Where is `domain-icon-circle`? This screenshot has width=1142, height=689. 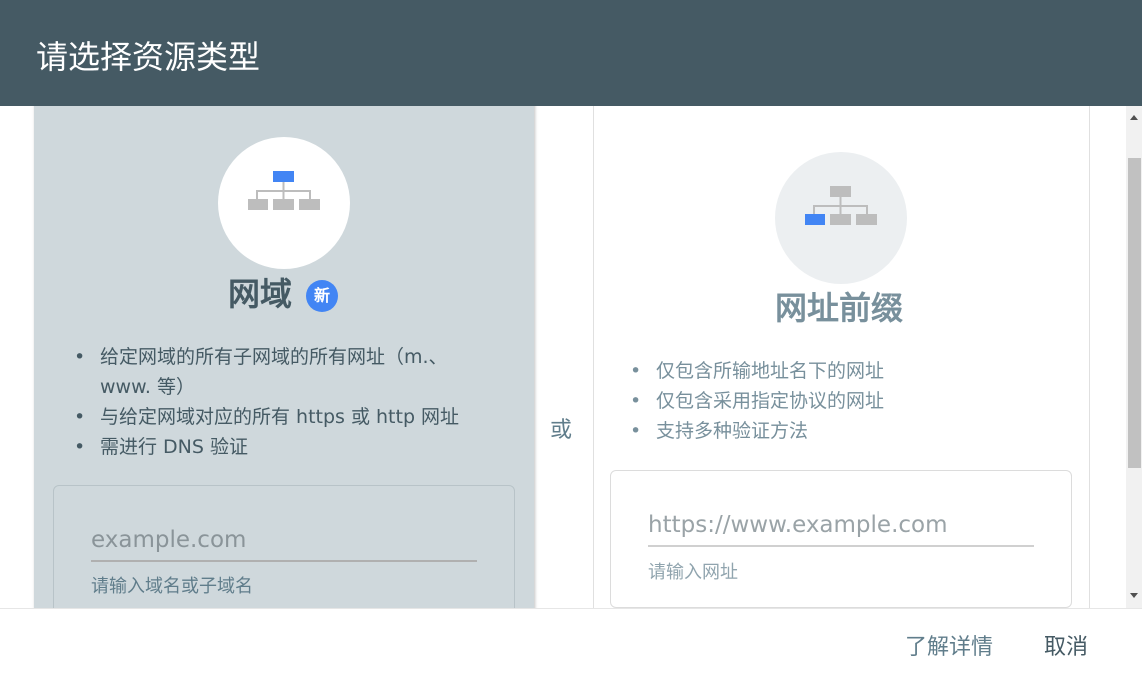
domain-icon-circle is located at coordinates (284, 203).